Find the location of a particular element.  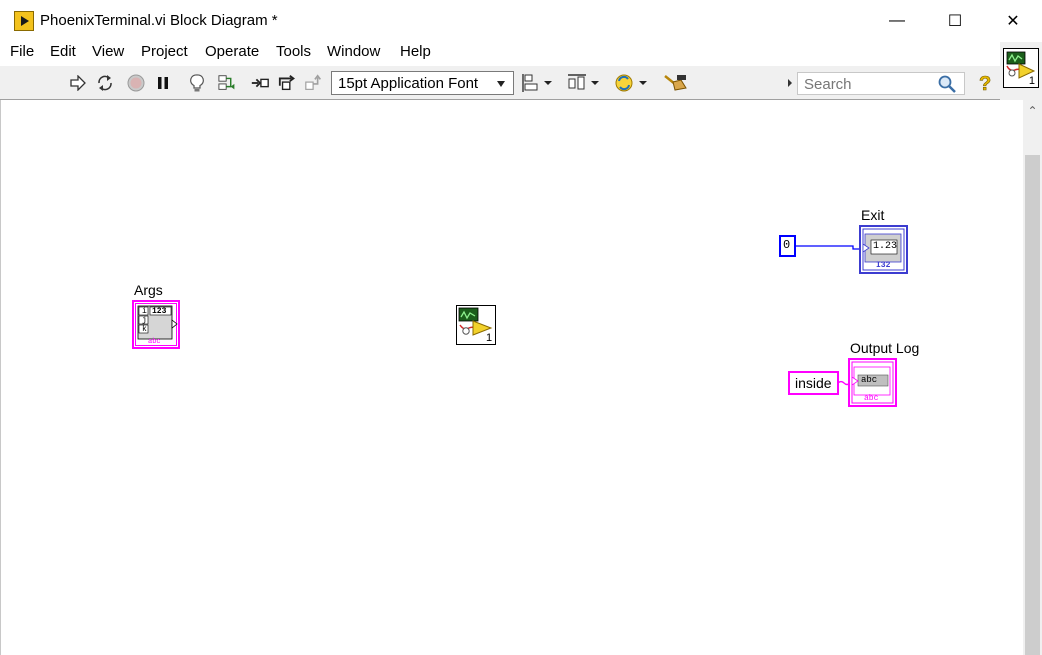

args-index-j: j is located at coordinates (144, 320).